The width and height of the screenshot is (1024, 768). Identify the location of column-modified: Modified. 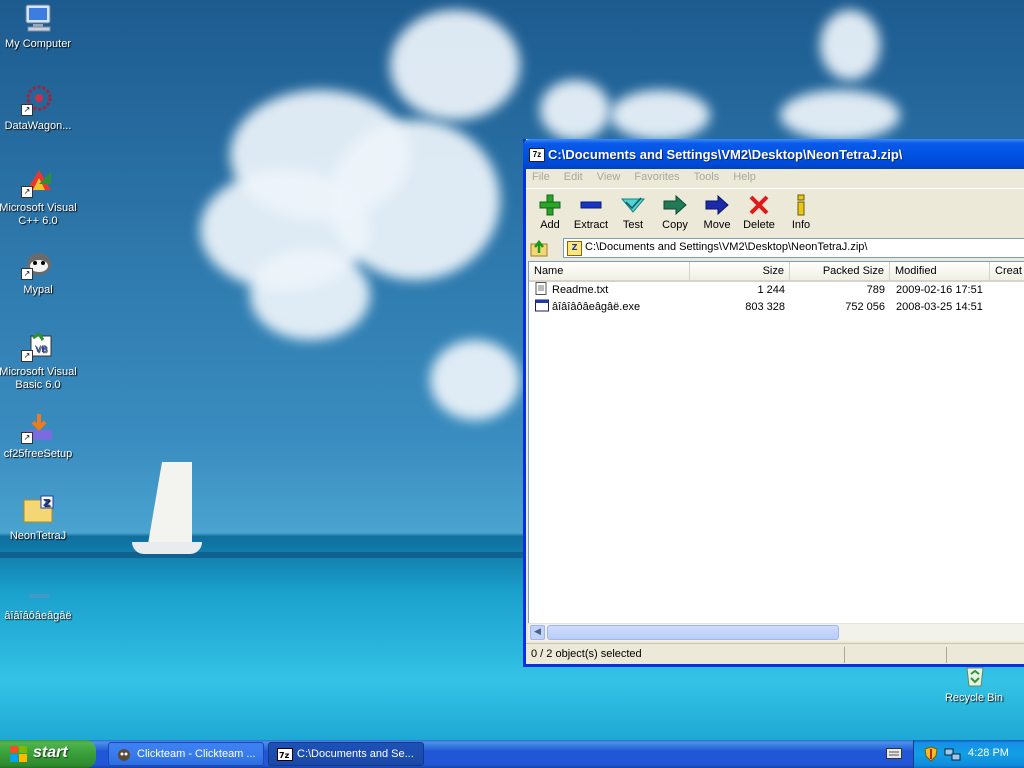
(940, 271).